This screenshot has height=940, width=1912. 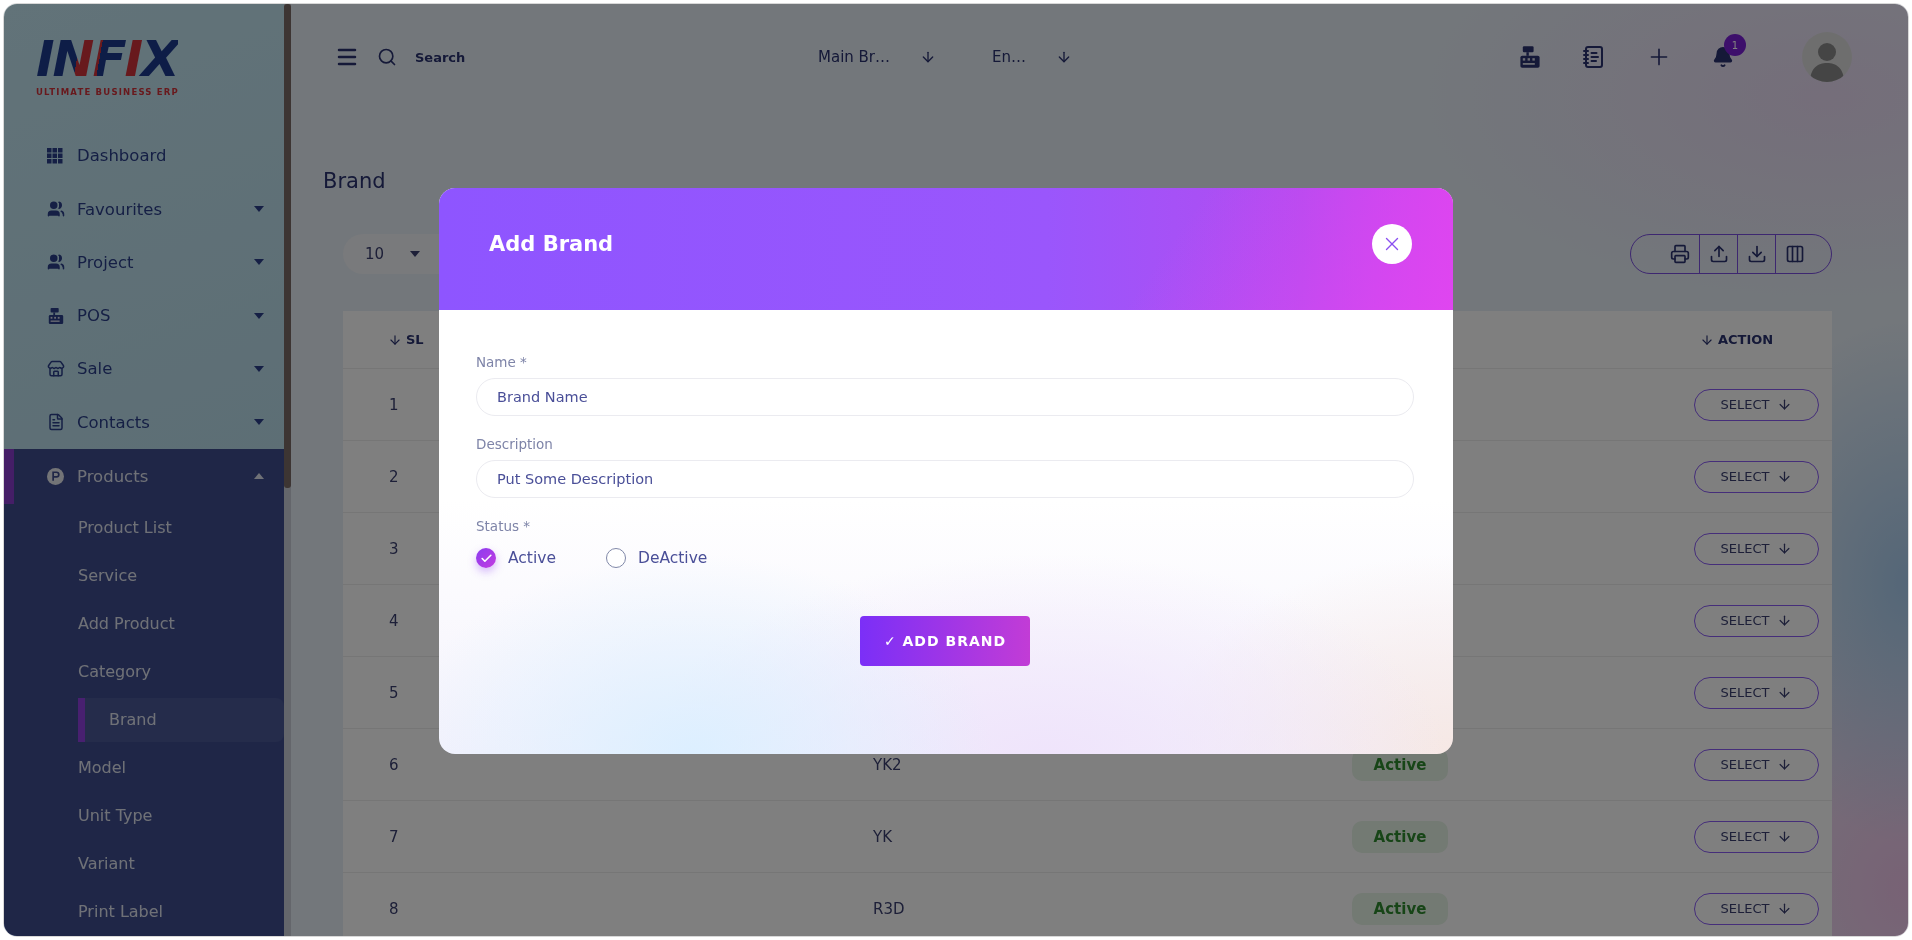 I want to click on nav-subitem: Add Product, so click(x=144, y=624).